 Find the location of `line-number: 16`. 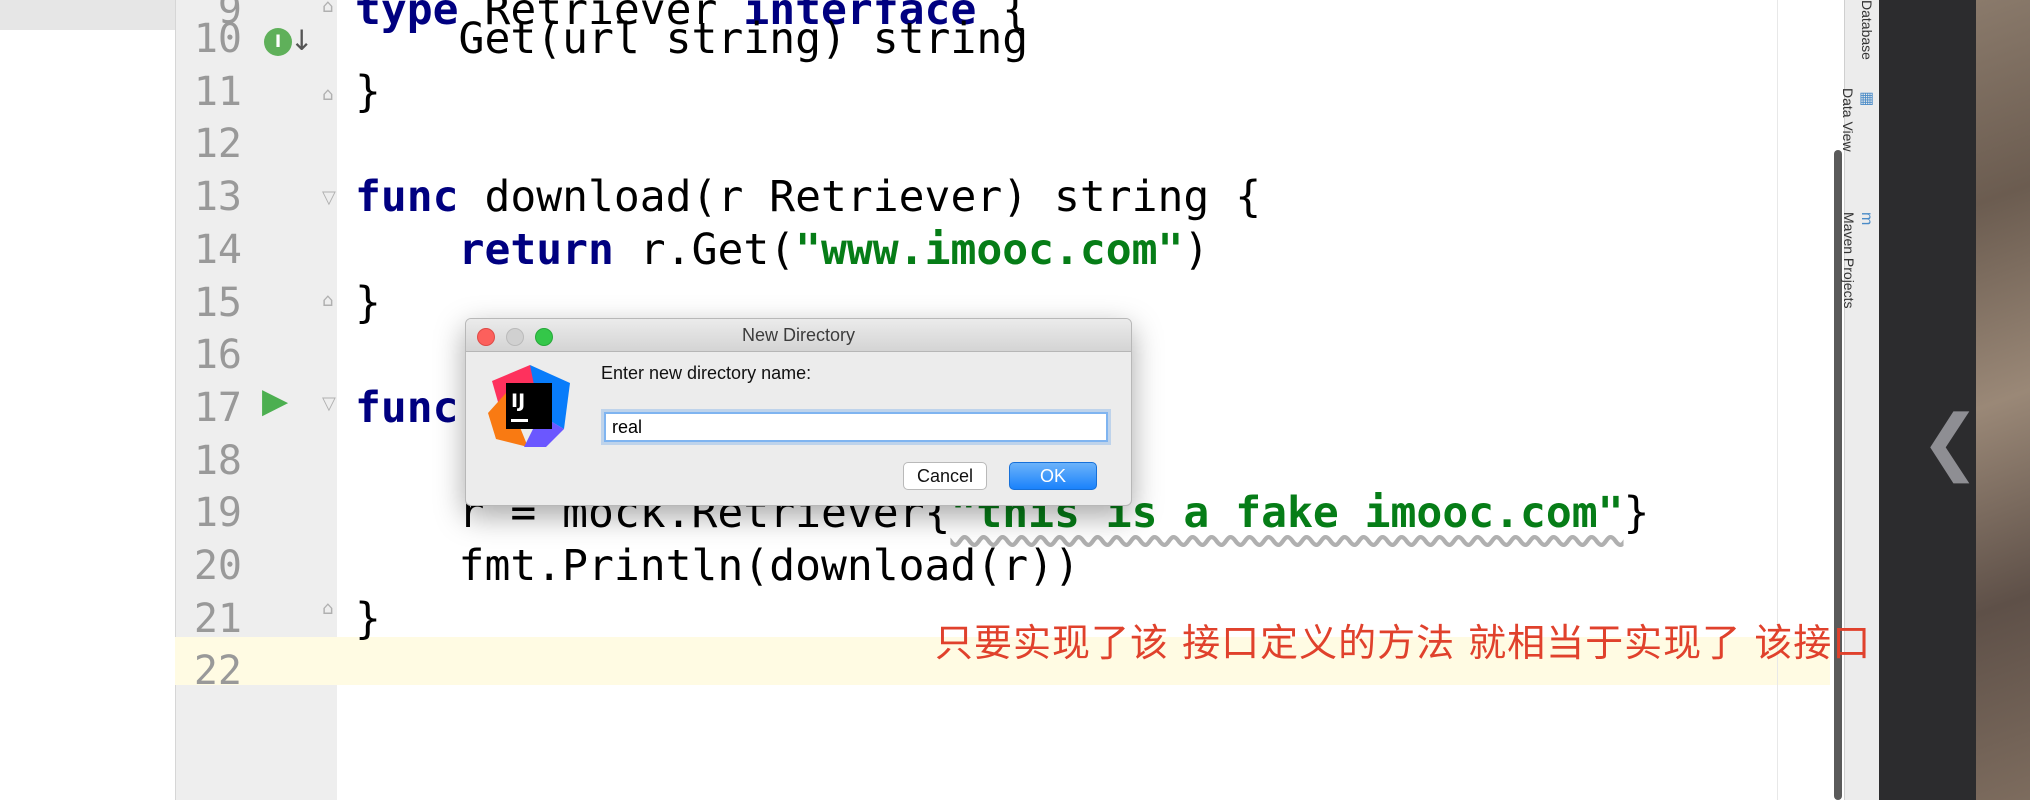

line-number: 16 is located at coordinates (217, 355).